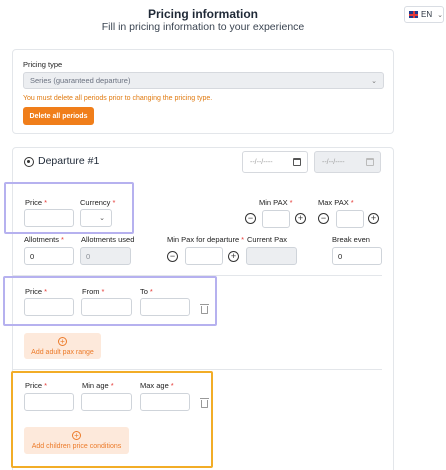 This screenshot has width=446, height=470. Describe the element at coordinates (347, 162) in the screenshot. I see `departure-end-date: --/--/----` at that location.